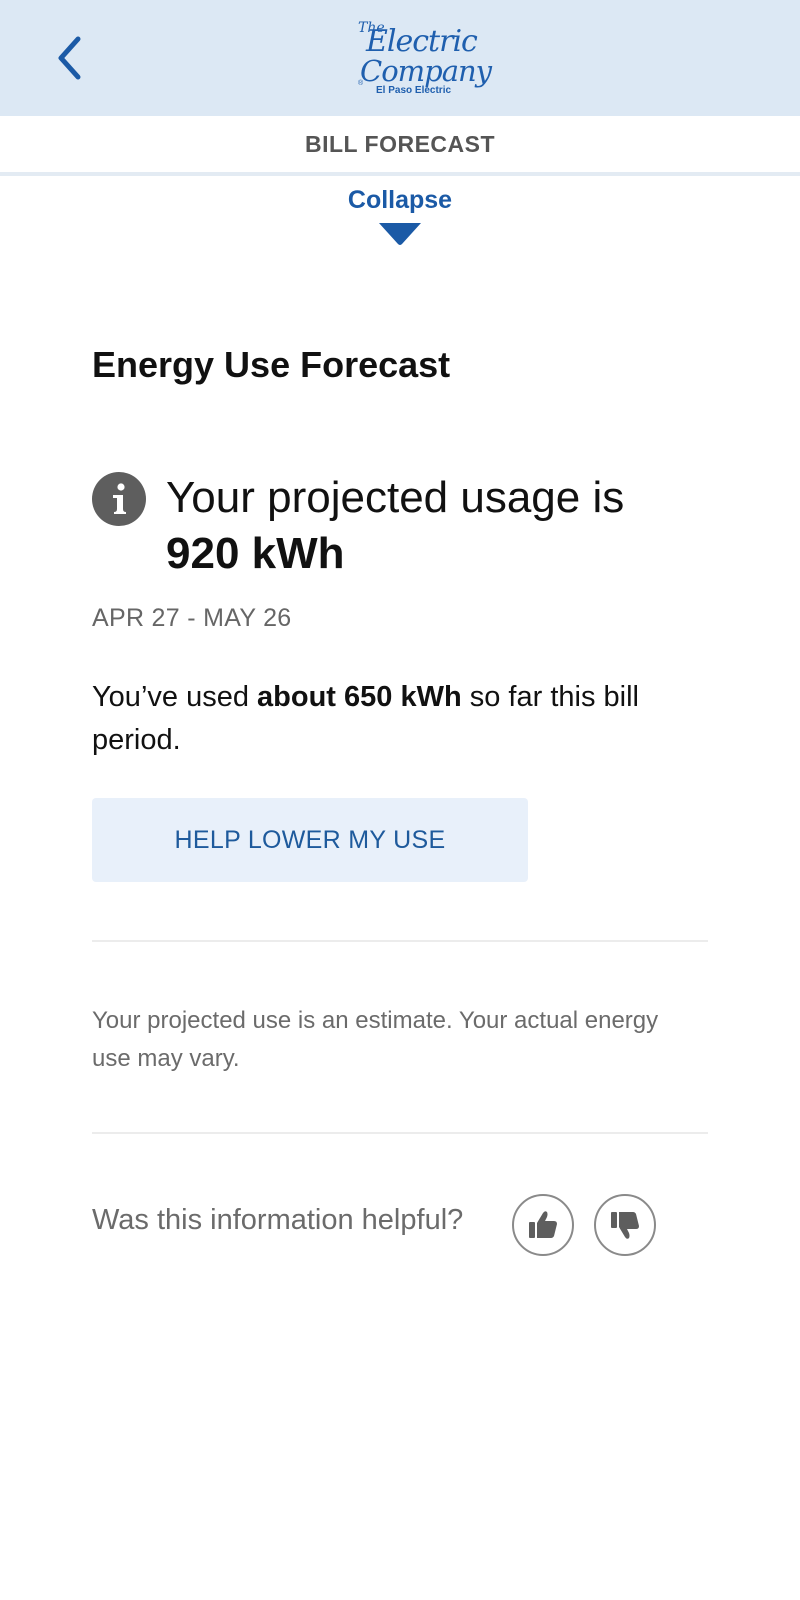 The image size is (800, 1600). I want to click on usage-value: about 650 kWh, so click(359, 697).